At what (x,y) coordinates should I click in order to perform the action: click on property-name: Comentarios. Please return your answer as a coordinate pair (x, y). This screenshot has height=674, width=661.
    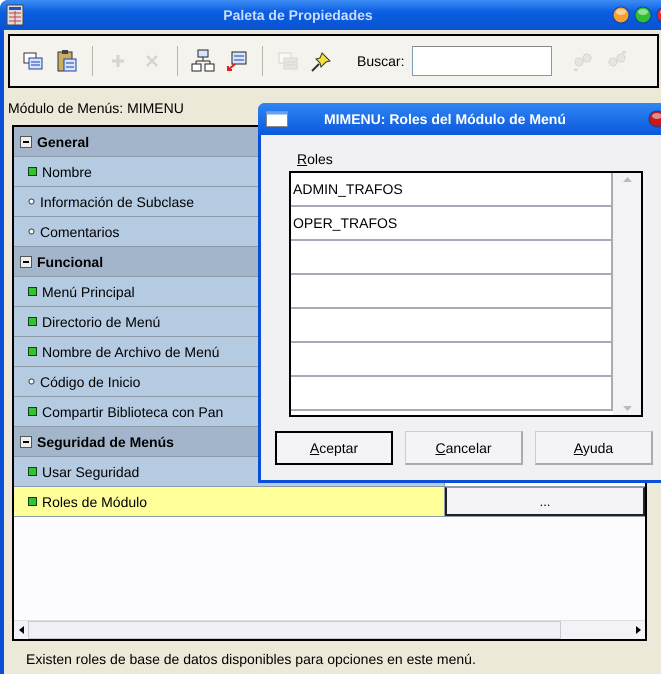
    Looking at the image, I should click on (80, 232).